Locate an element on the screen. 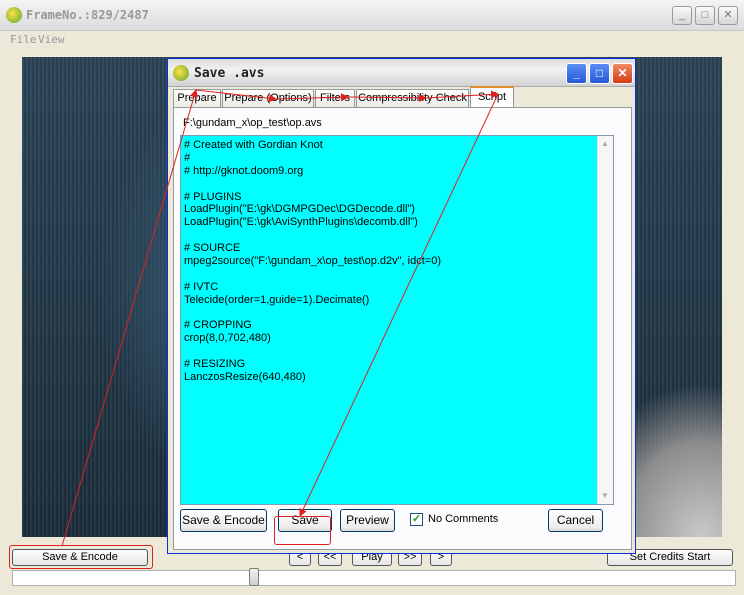  script-line: # RESIZING is located at coordinates (215, 364).